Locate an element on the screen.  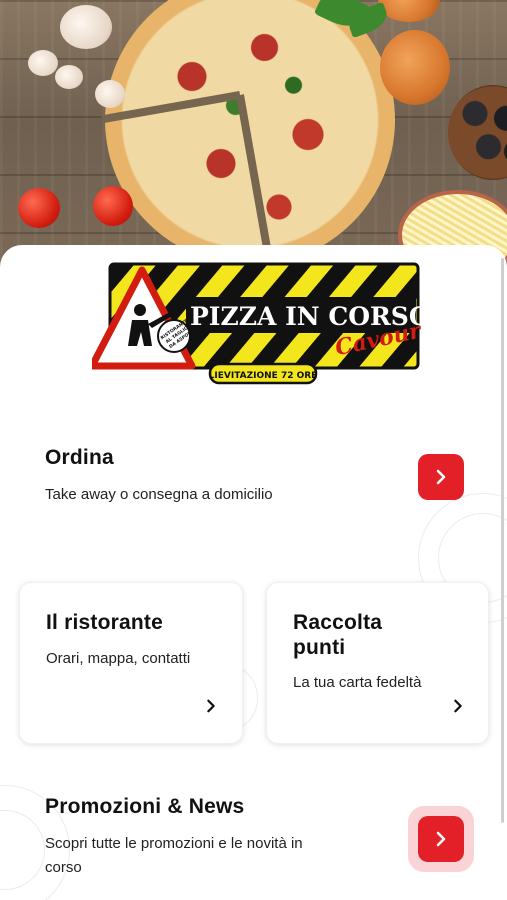
ordina-button is located at coordinates (441, 477).